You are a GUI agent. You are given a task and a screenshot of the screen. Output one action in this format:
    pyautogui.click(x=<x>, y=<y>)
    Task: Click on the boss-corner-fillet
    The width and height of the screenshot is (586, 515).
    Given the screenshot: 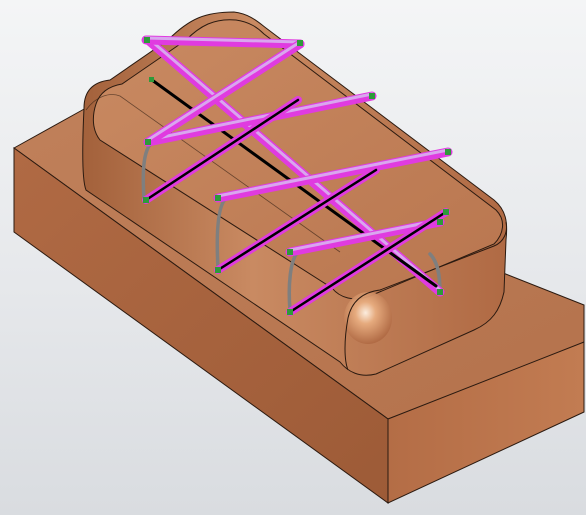 What is the action you would take?
    pyautogui.click(x=368, y=318)
    